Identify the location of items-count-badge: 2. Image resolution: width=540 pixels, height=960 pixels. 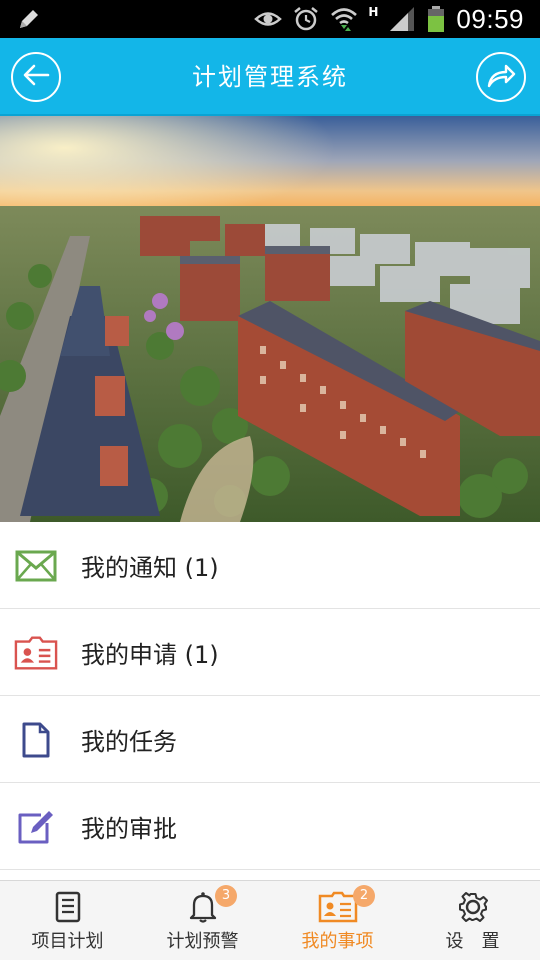
(364, 896).